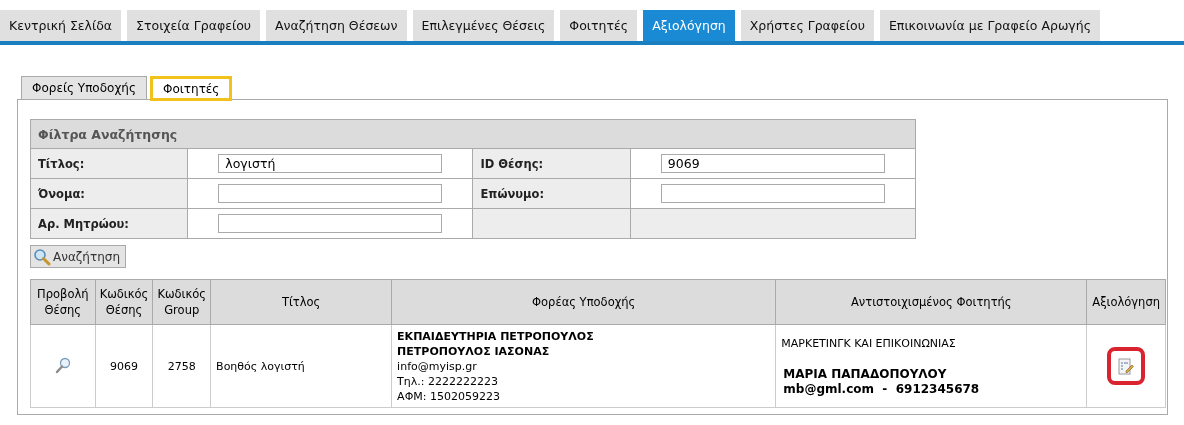 This screenshot has height=425, width=1184. Describe the element at coordinates (124, 366) in the screenshot. I see `table-cell: 9069` at that location.